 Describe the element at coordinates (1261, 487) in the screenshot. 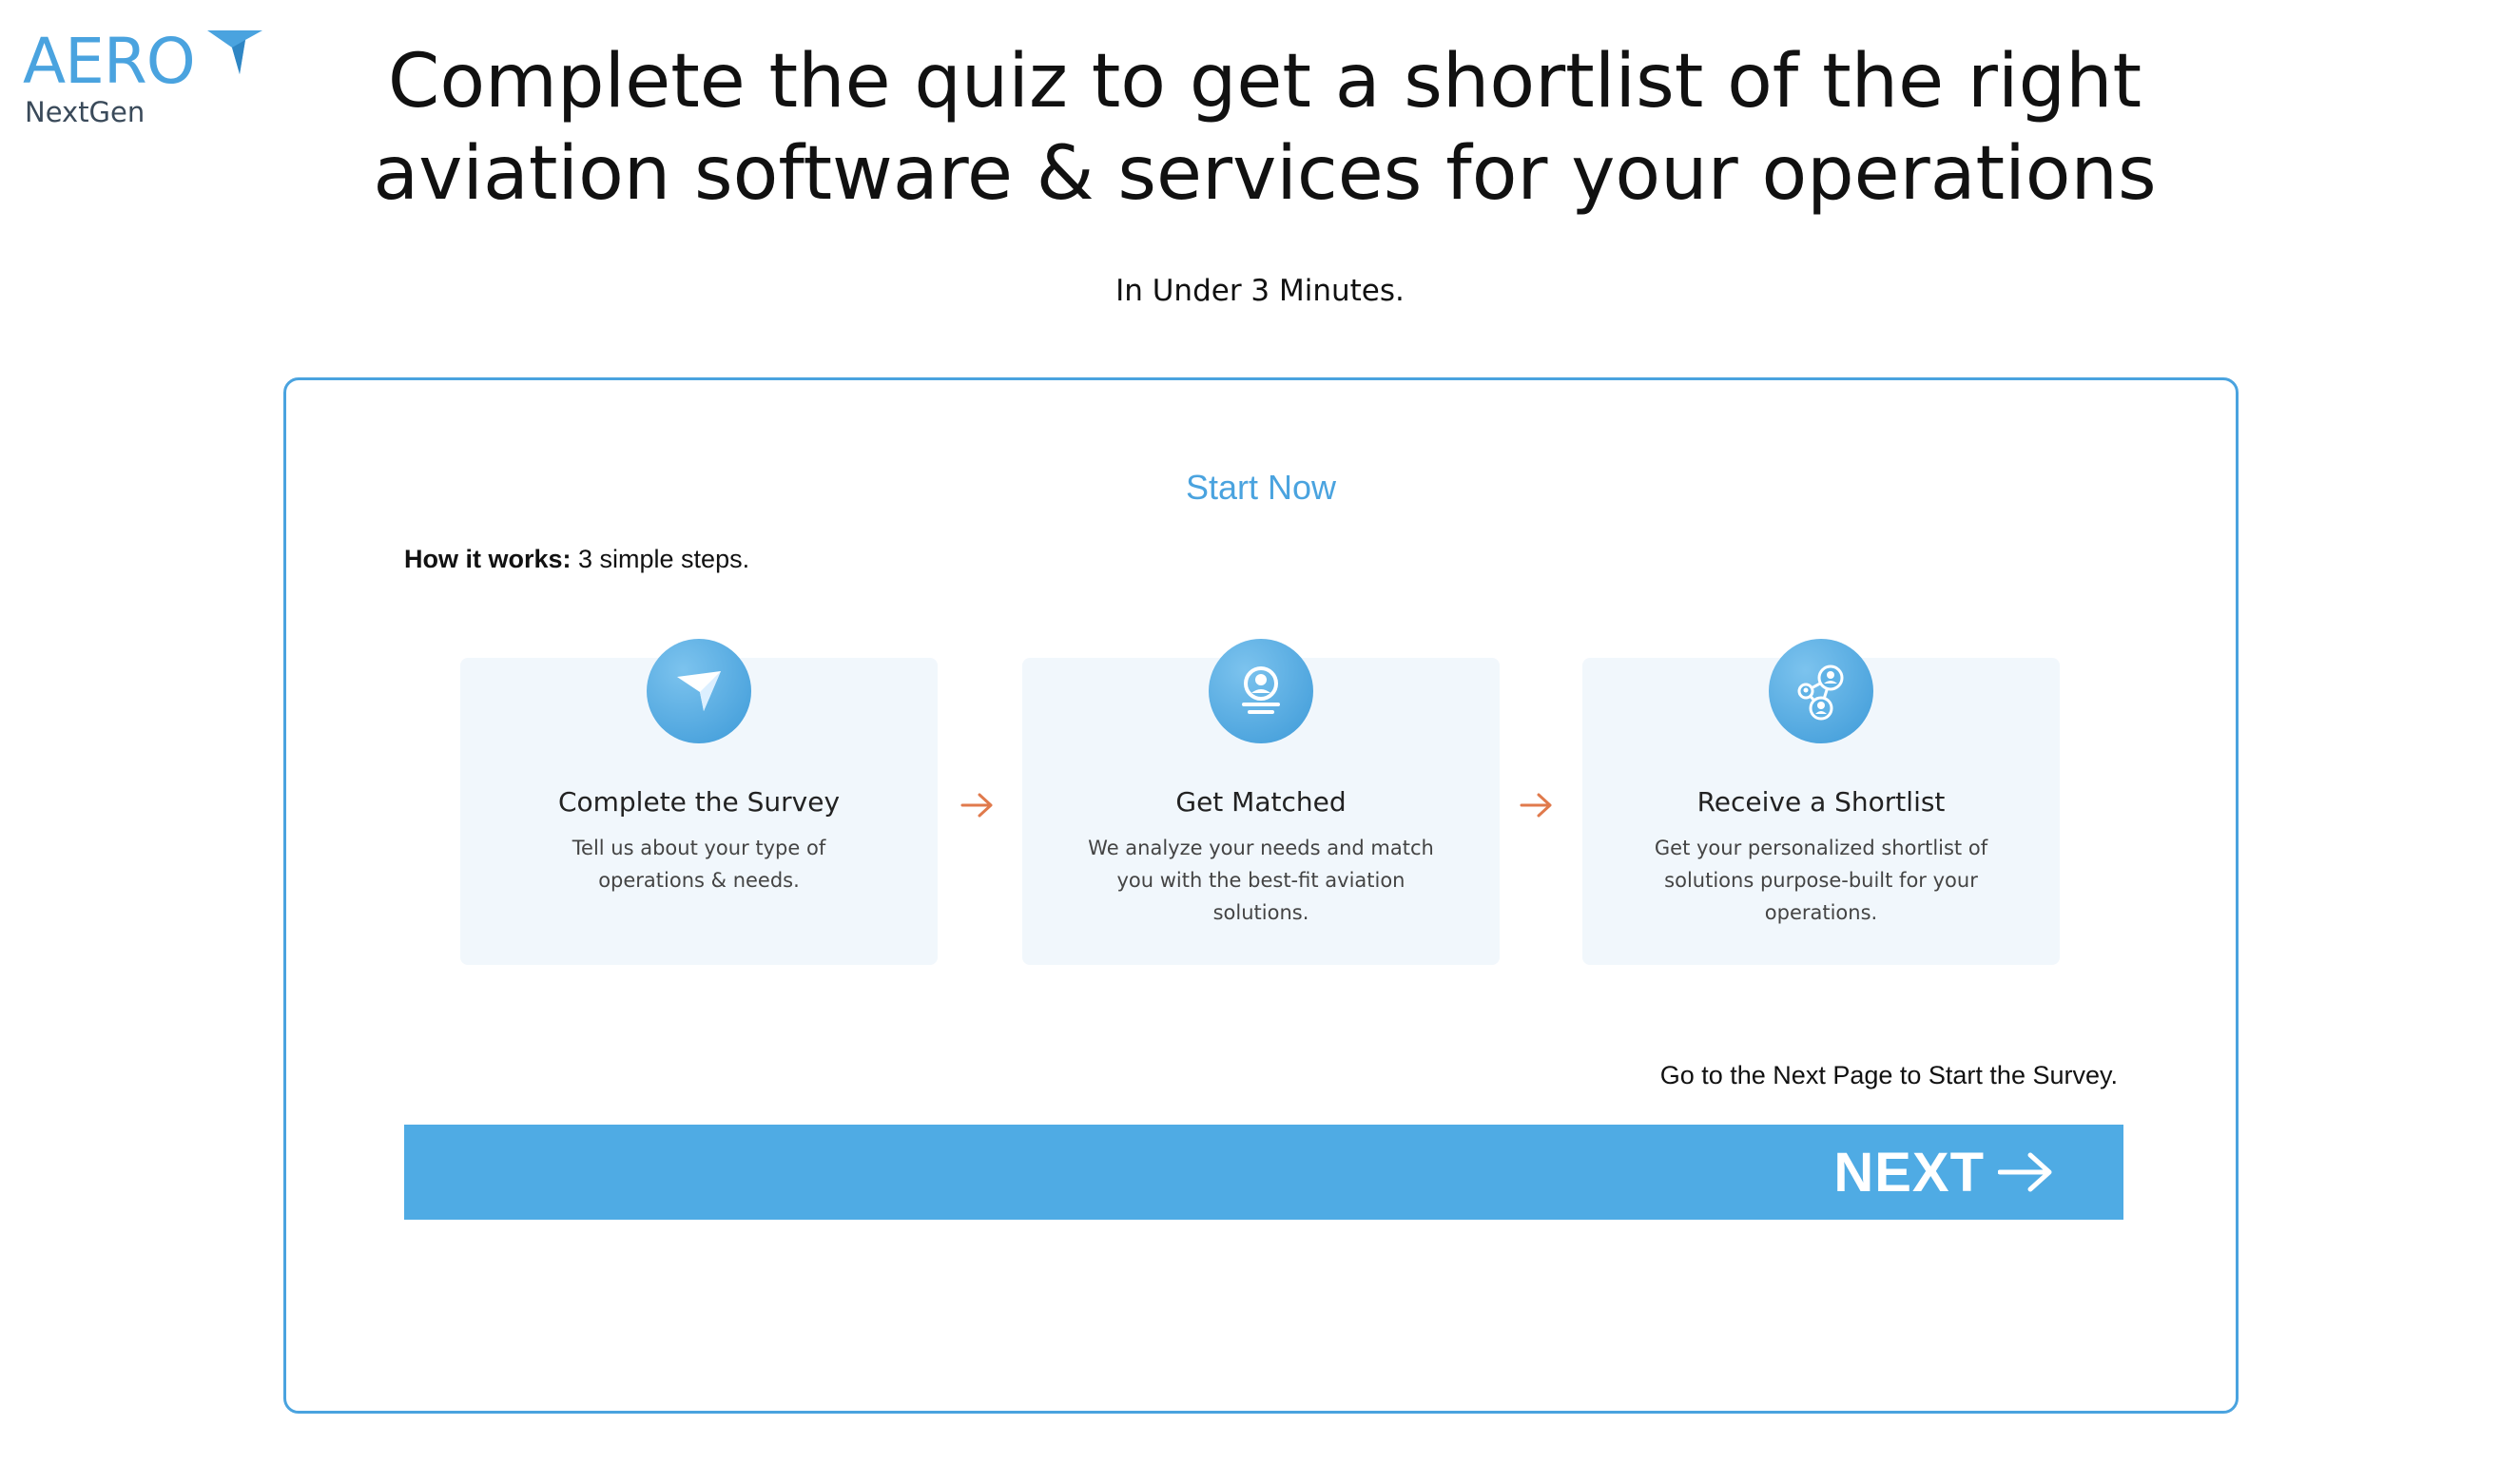

I see `start-now-heading: Start Now` at that location.